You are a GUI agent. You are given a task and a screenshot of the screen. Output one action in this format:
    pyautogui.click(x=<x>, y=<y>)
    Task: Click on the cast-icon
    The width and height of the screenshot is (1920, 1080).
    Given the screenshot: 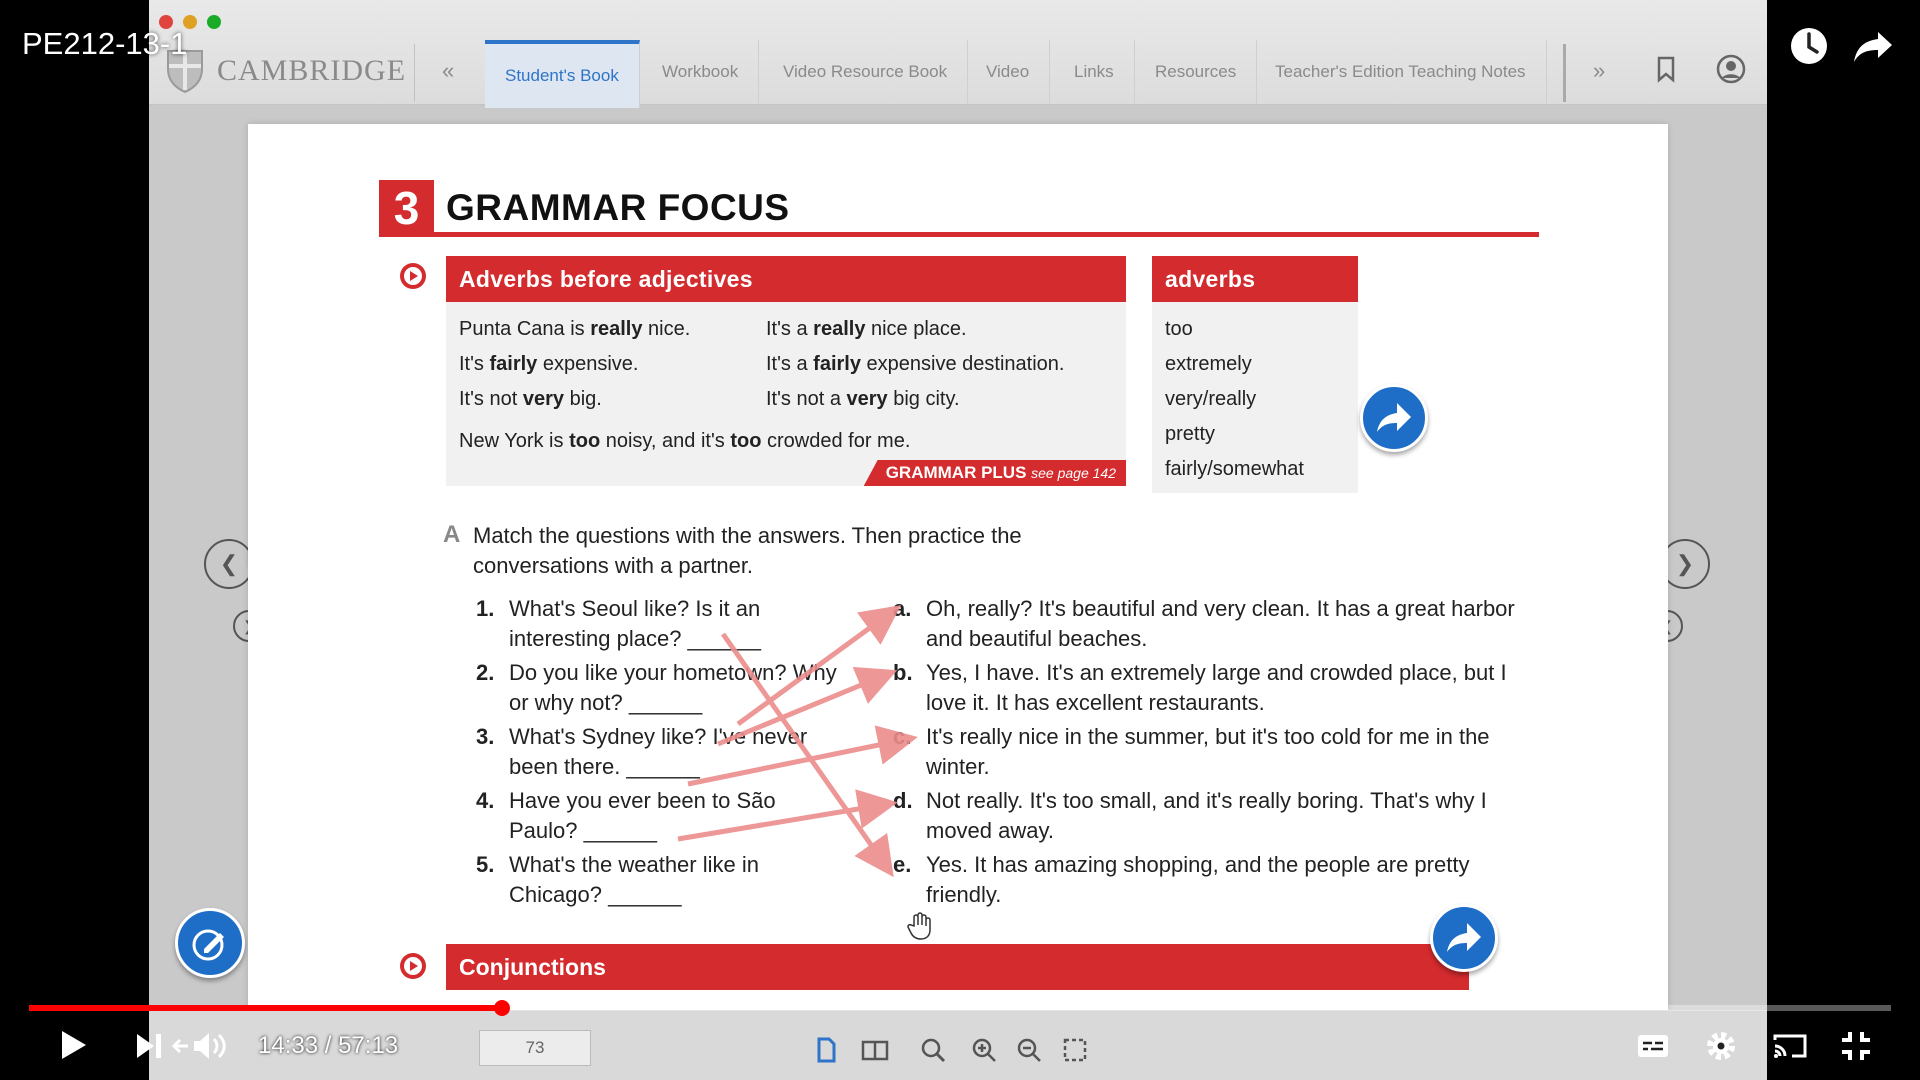 What is the action you would take?
    pyautogui.click(x=1790, y=1046)
    